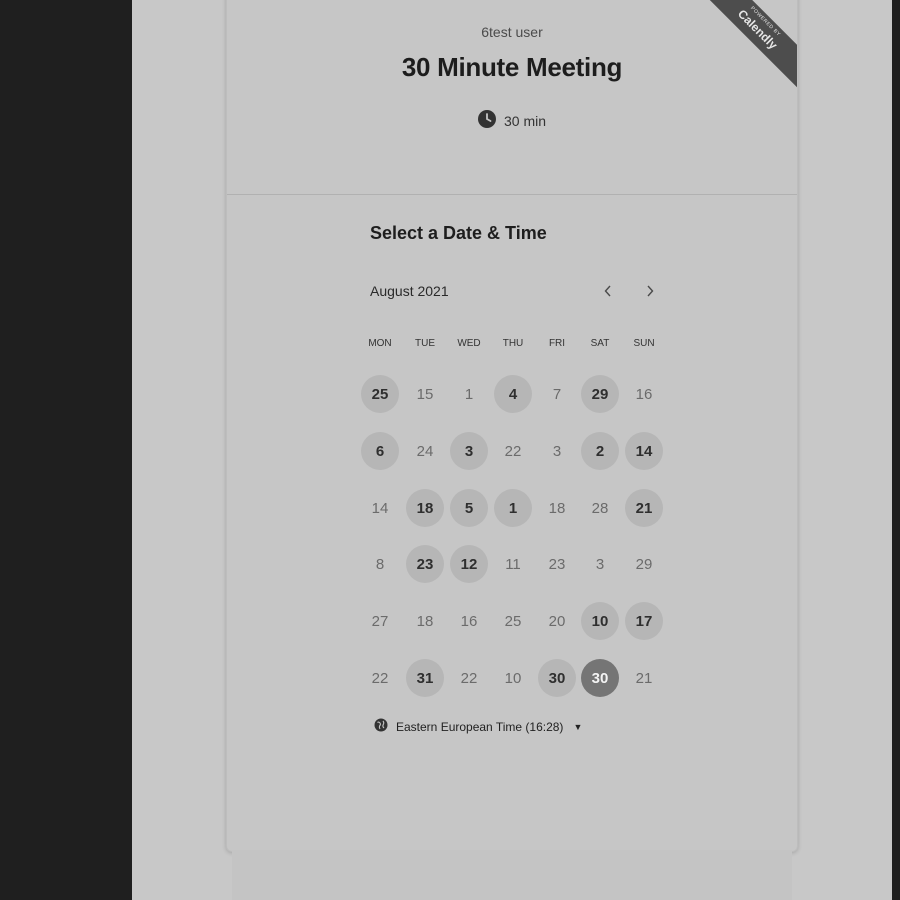 The image size is (900, 900). What do you see at coordinates (380, 564) in the screenshot?
I see `calendar-day: 8` at bounding box center [380, 564].